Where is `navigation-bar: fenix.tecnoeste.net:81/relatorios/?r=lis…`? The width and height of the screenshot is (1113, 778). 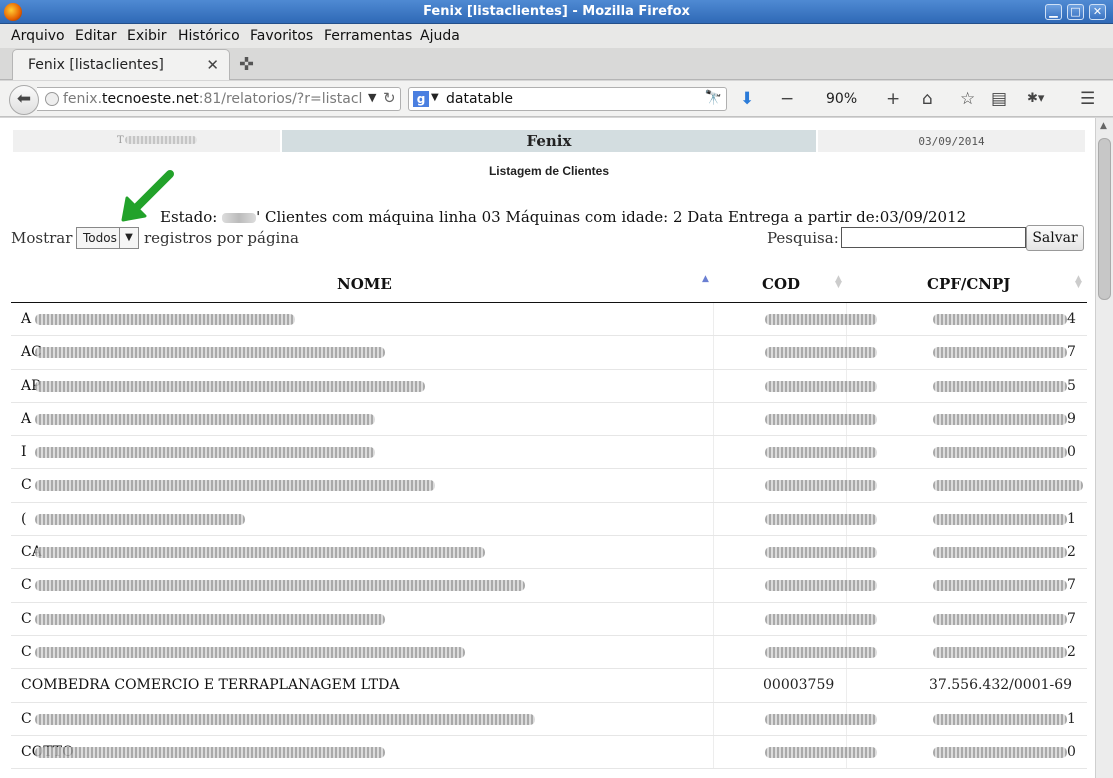
navigation-bar: fenix.tecnoeste.net:81/relatorios/?r=lis… is located at coordinates (556, 99).